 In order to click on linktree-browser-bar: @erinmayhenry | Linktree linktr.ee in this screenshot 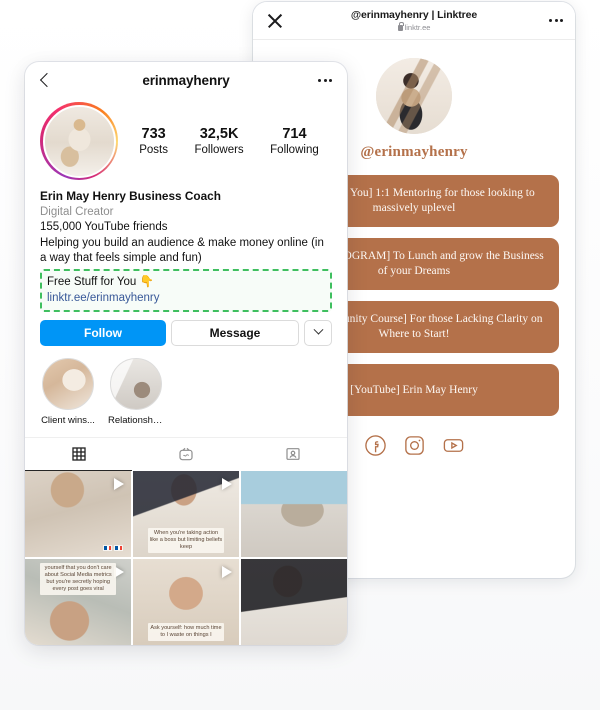, I will do `click(414, 21)`.